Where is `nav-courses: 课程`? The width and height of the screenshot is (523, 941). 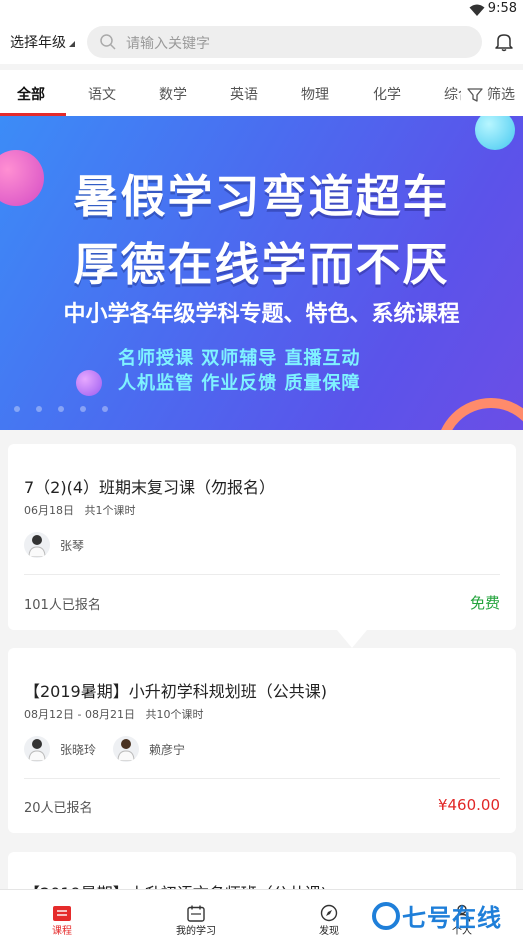
nav-courses: 课程 is located at coordinates (62, 918).